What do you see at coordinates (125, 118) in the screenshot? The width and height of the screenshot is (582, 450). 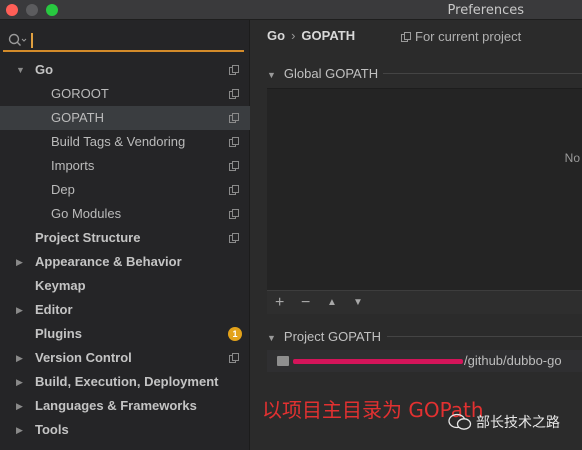 I see `sidebar-item-gopath: GOPATH` at bounding box center [125, 118].